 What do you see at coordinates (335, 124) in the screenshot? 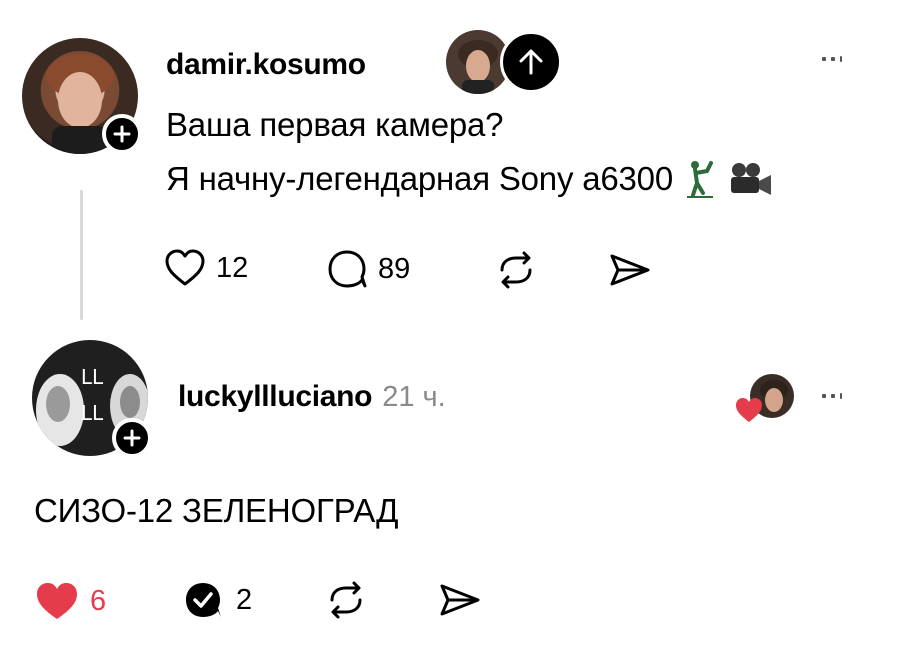
I see `post-text-line-1: Ваша первая камера?` at bounding box center [335, 124].